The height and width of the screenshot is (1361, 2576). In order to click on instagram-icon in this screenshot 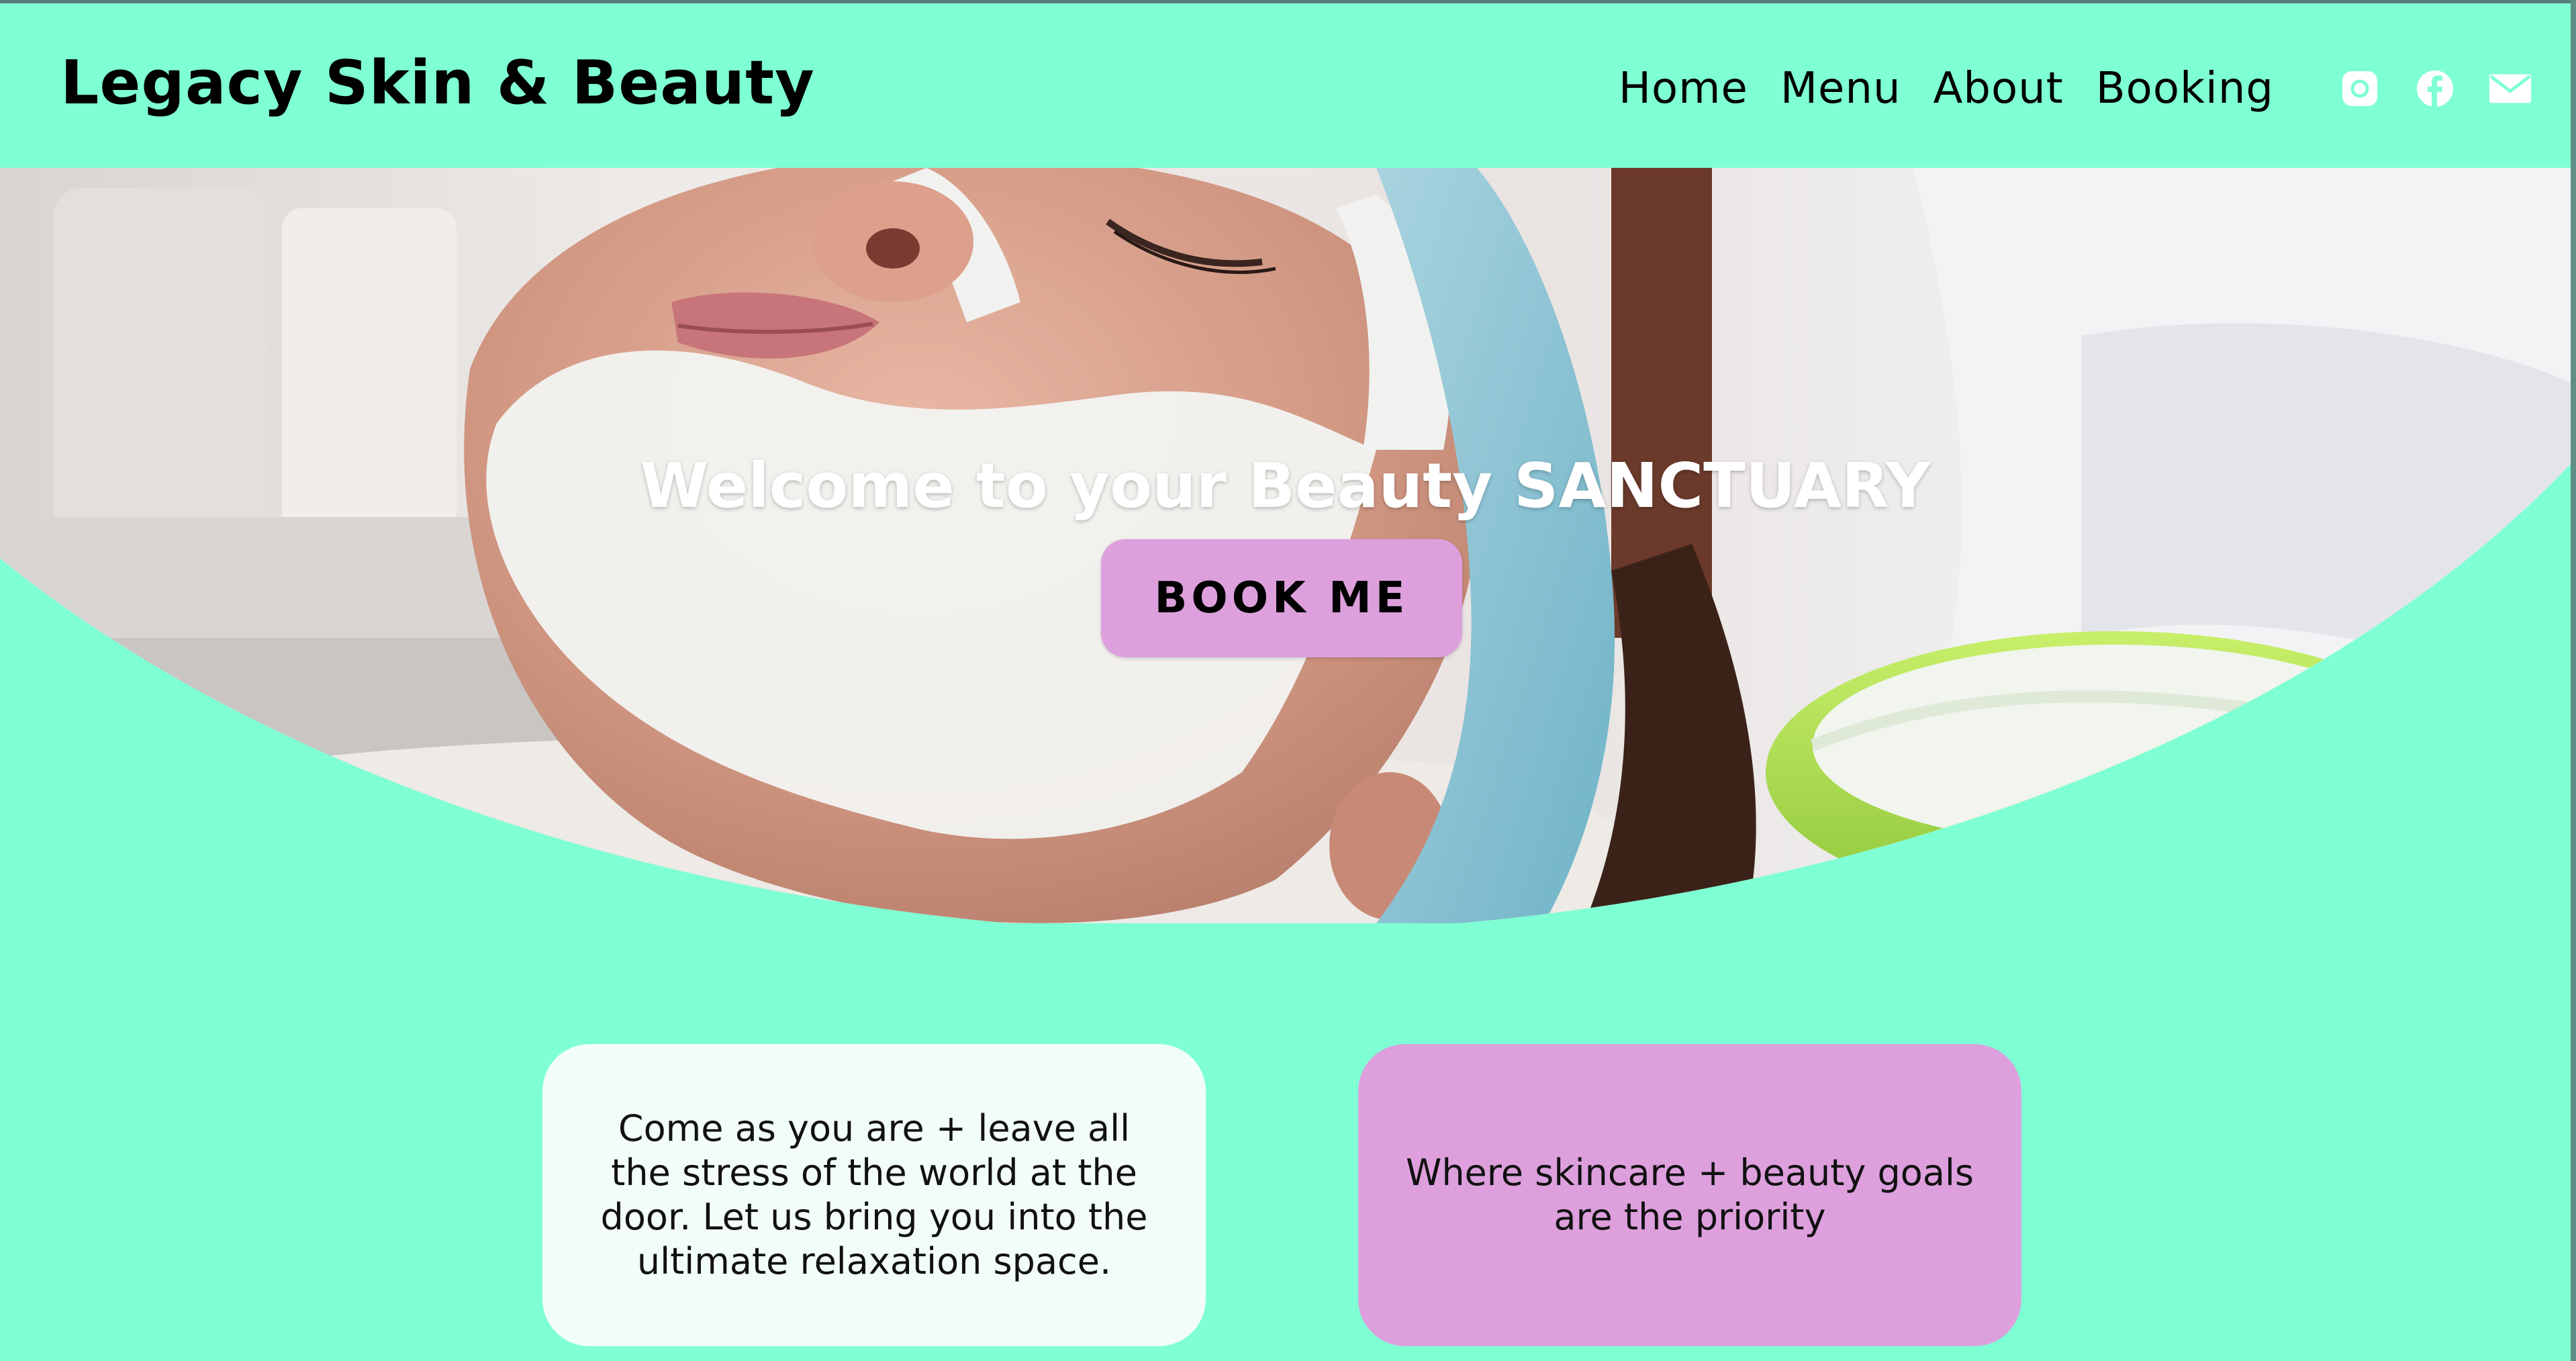, I will do `click(2359, 88)`.